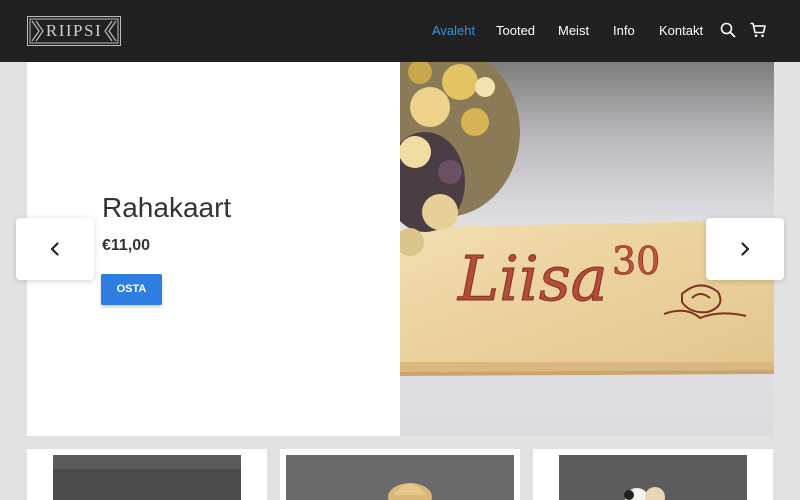 The height and width of the screenshot is (500, 800). Describe the element at coordinates (681, 30) in the screenshot. I see `nav-item-kontakt: Kontakt` at that location.